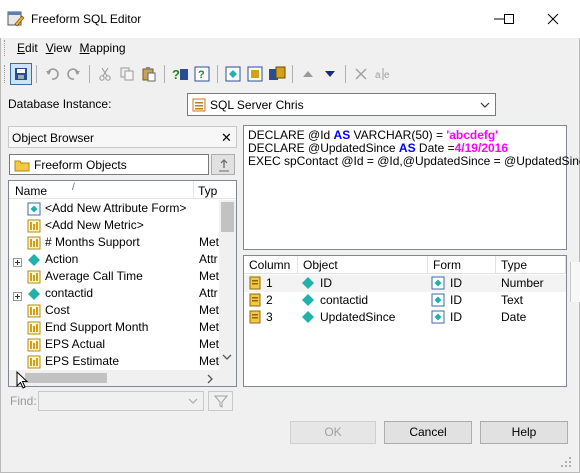 The width and height of the screenshot is (580, 473). Describe the element at coordinates (553, 19) in the screenshot. I see `close-button` at that location.